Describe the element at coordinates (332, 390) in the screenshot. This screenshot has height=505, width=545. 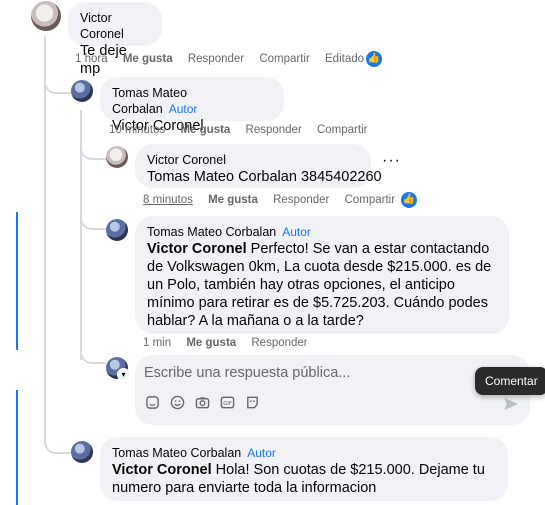
I see `reply-input: Escribe una respuesta pública... GIF` at that location.